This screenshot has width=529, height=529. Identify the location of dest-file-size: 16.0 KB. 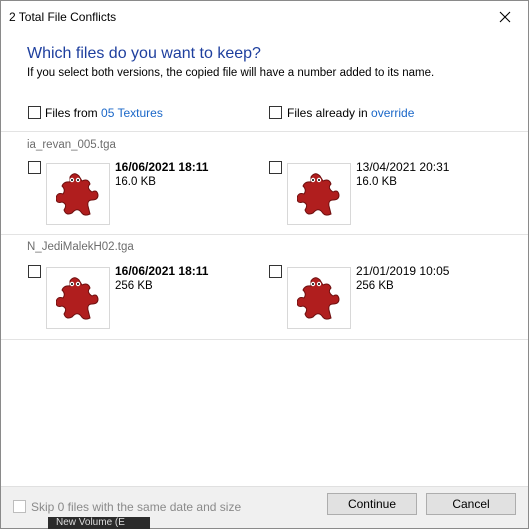
(376, 182).